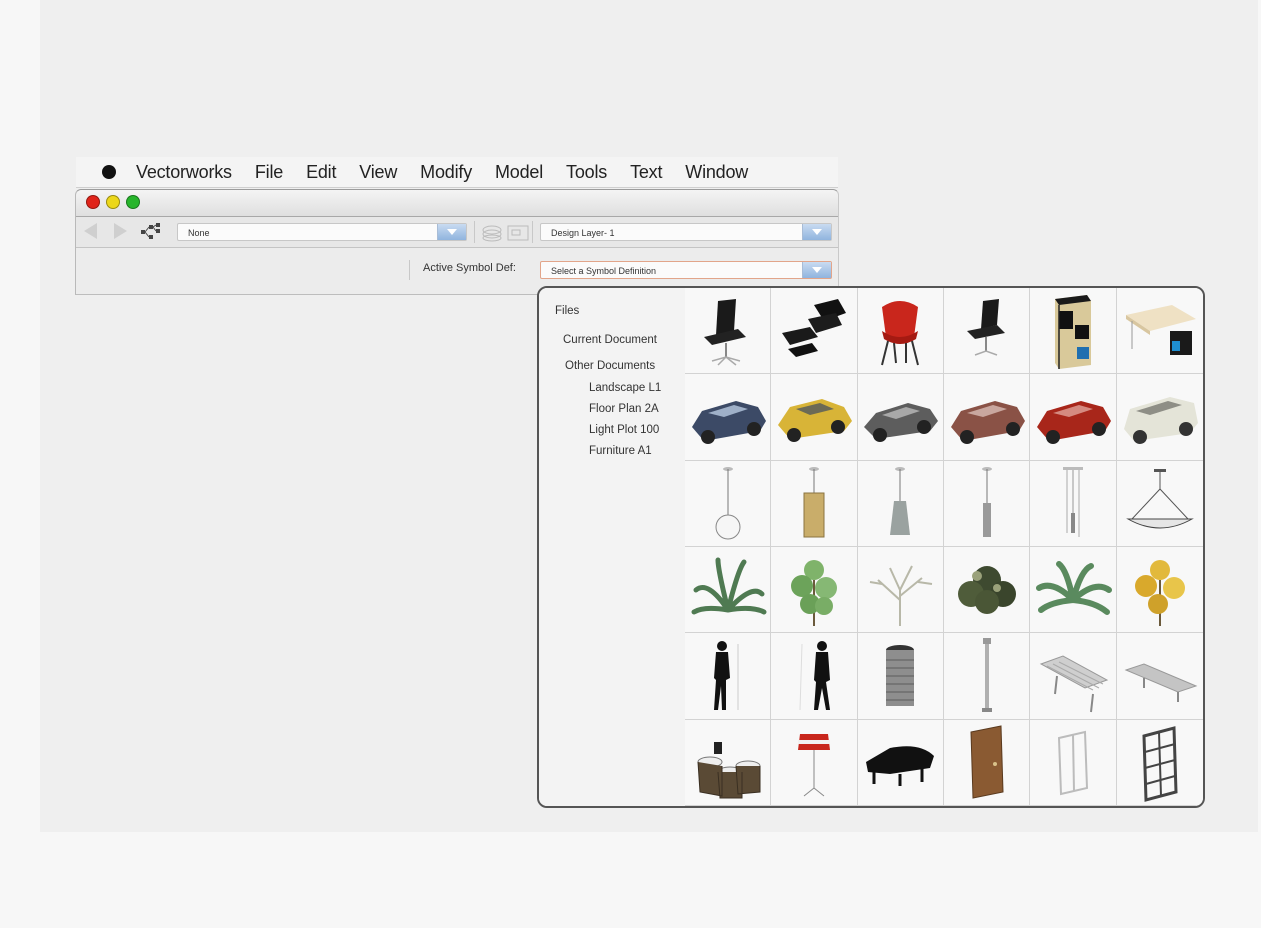 This screenshot has width=1261, height=928. I want to click on symbol-definition-select: Select a Symbol Definition, so click(686, 270).